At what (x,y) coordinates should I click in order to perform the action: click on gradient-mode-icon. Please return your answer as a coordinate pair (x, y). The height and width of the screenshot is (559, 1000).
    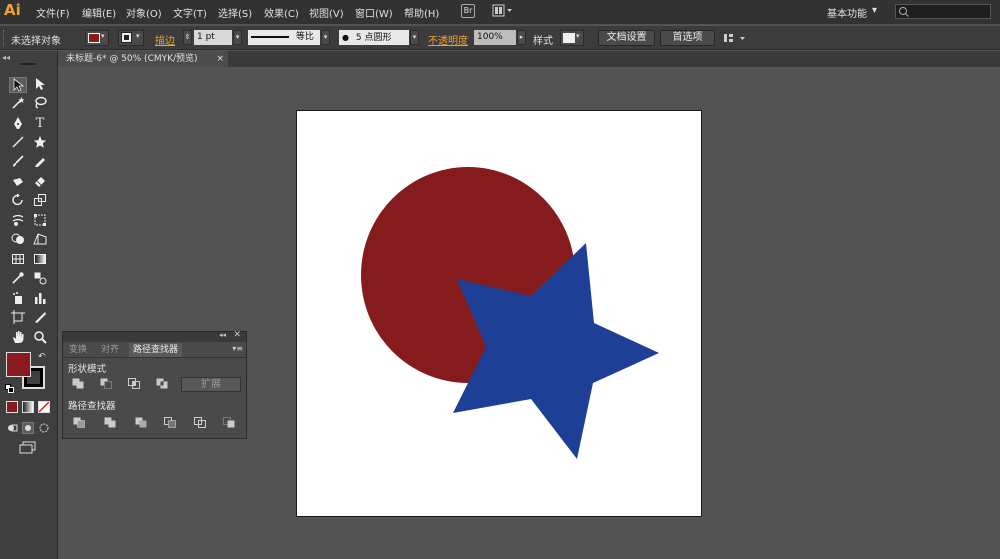
    Looking at the image, I should click on (28, 407).